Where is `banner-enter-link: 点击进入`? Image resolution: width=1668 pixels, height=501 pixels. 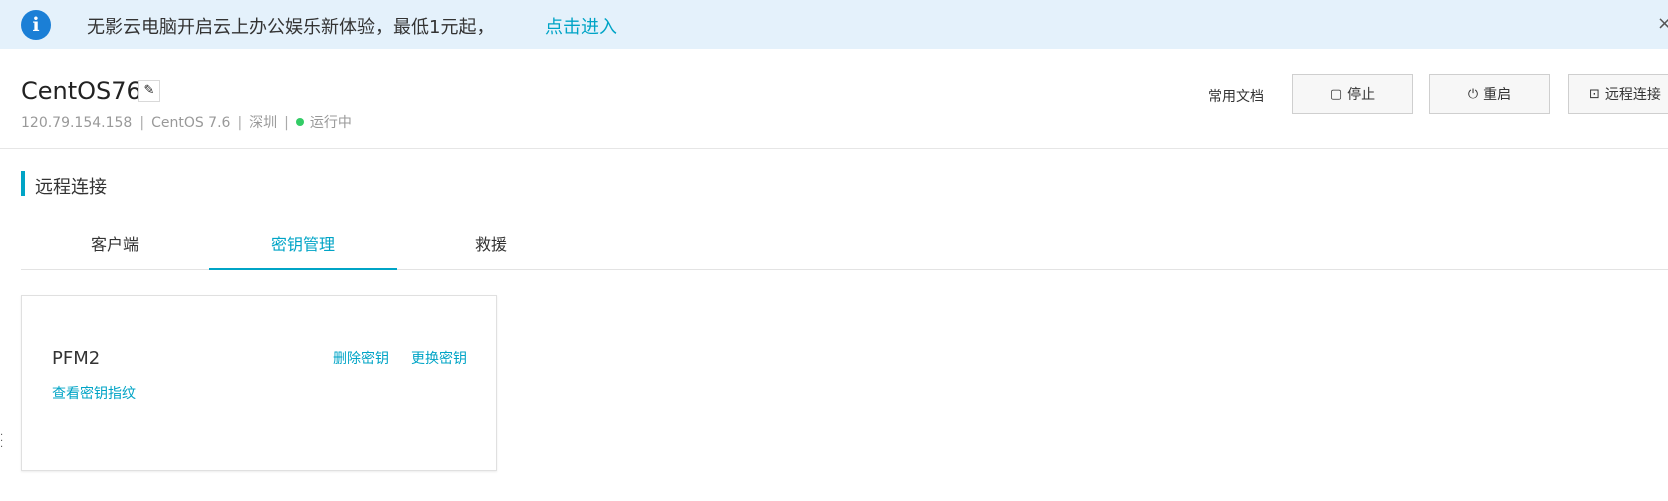
banner-enter-link: 点击进入 is located at coordinates (581, 26).